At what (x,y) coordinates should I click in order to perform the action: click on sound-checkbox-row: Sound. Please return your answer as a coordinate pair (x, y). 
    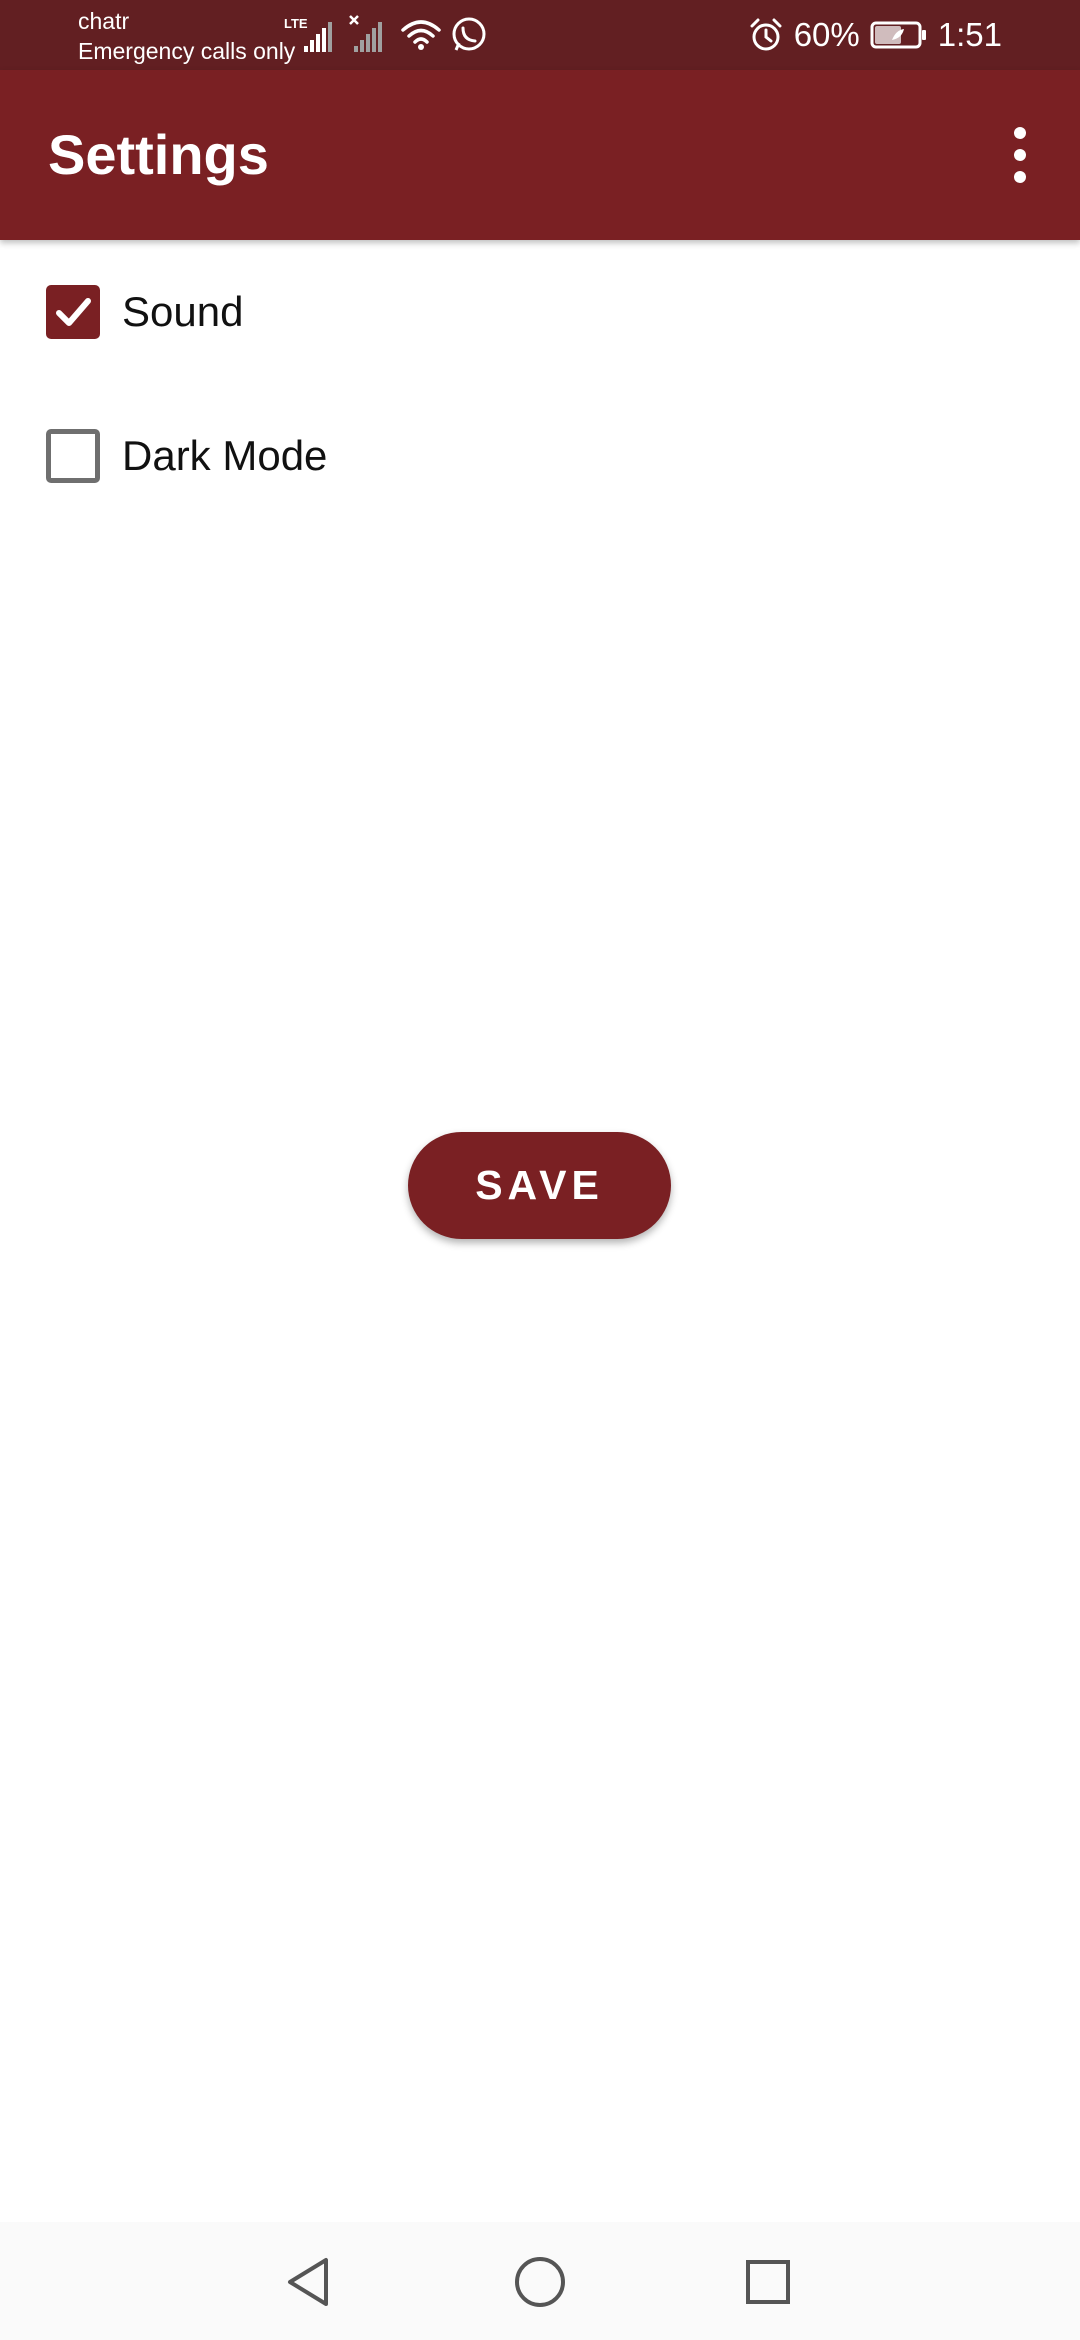
    Looking at the image, I should click on (144, 312).